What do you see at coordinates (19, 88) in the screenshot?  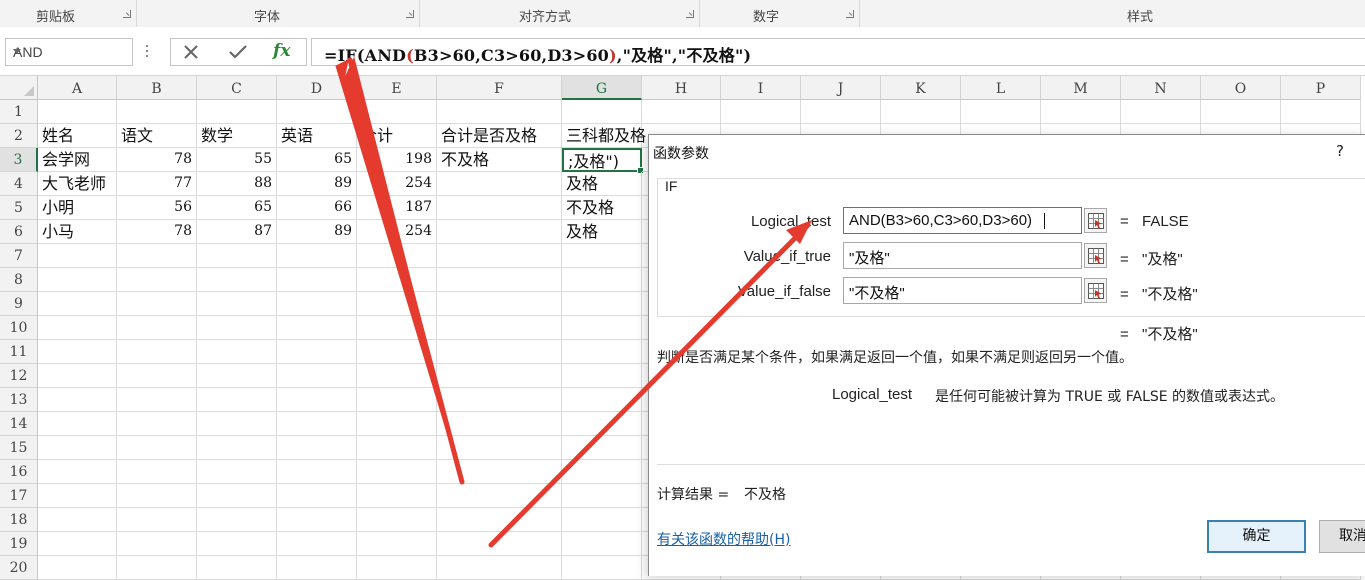 I see `select-all-corner` at bounding box center [19, 88].